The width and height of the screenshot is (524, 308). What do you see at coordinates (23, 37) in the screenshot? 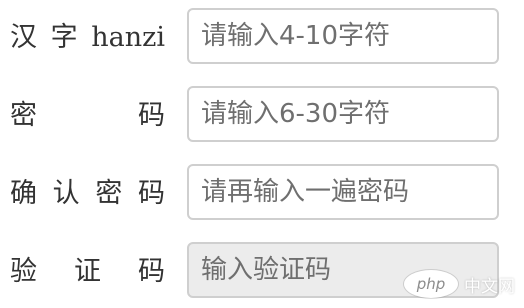
I see `label-part: 汉` at bounding box center [23, 37].